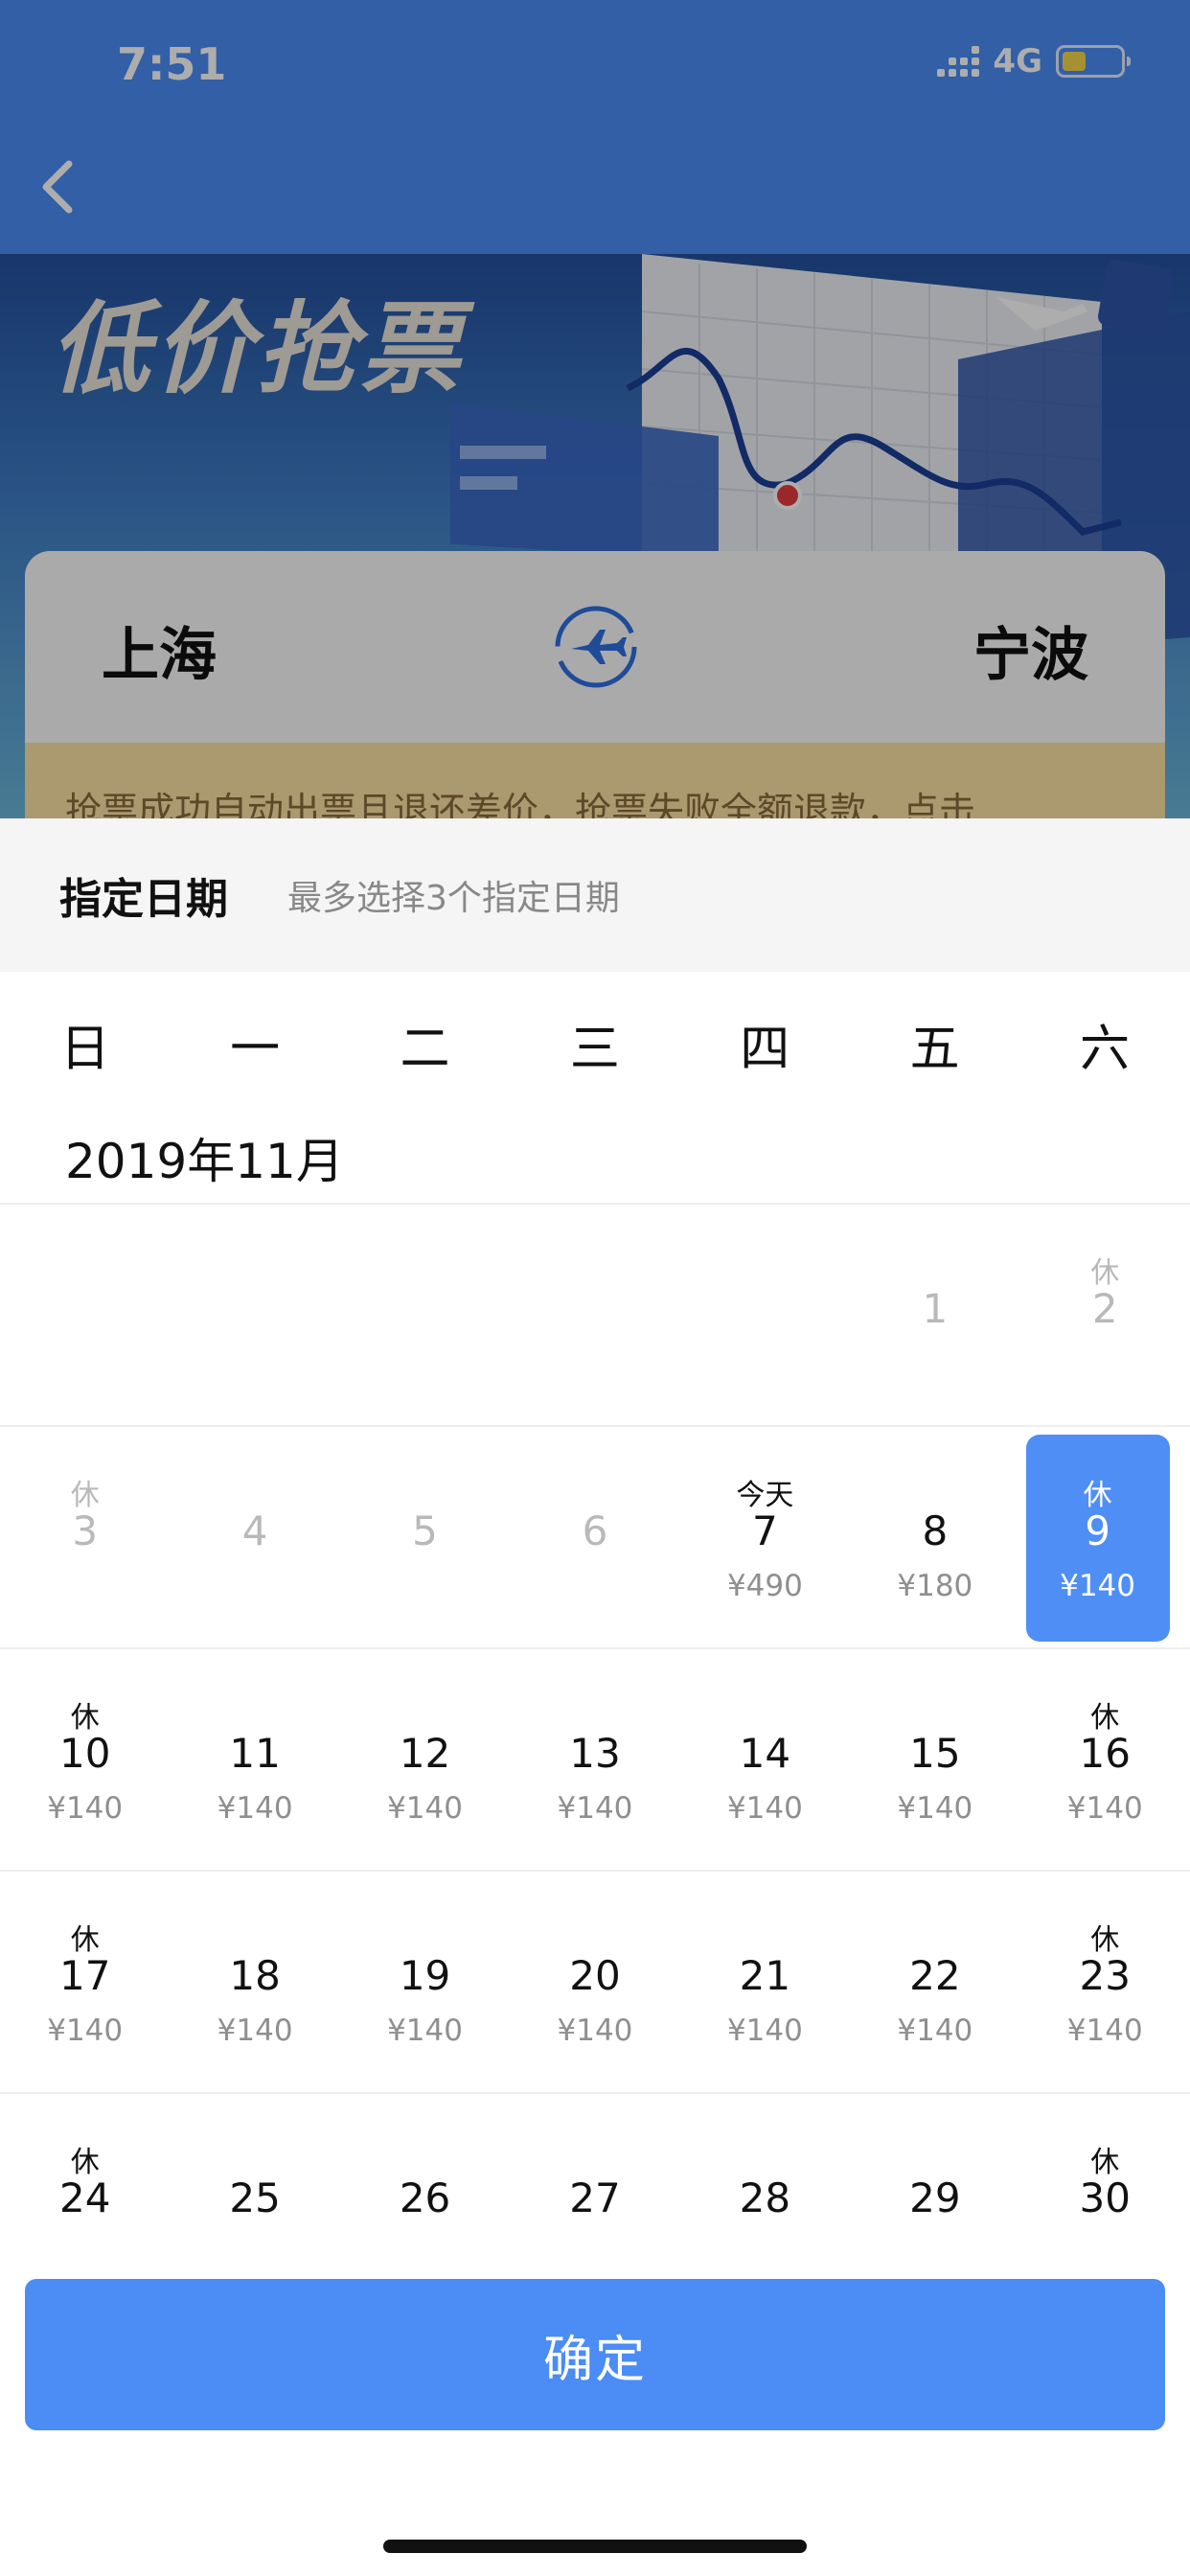 This screenshot has height=2576, width=1190. I want to click on day-cell-body: 20 ¥140, so click(594, 1983).